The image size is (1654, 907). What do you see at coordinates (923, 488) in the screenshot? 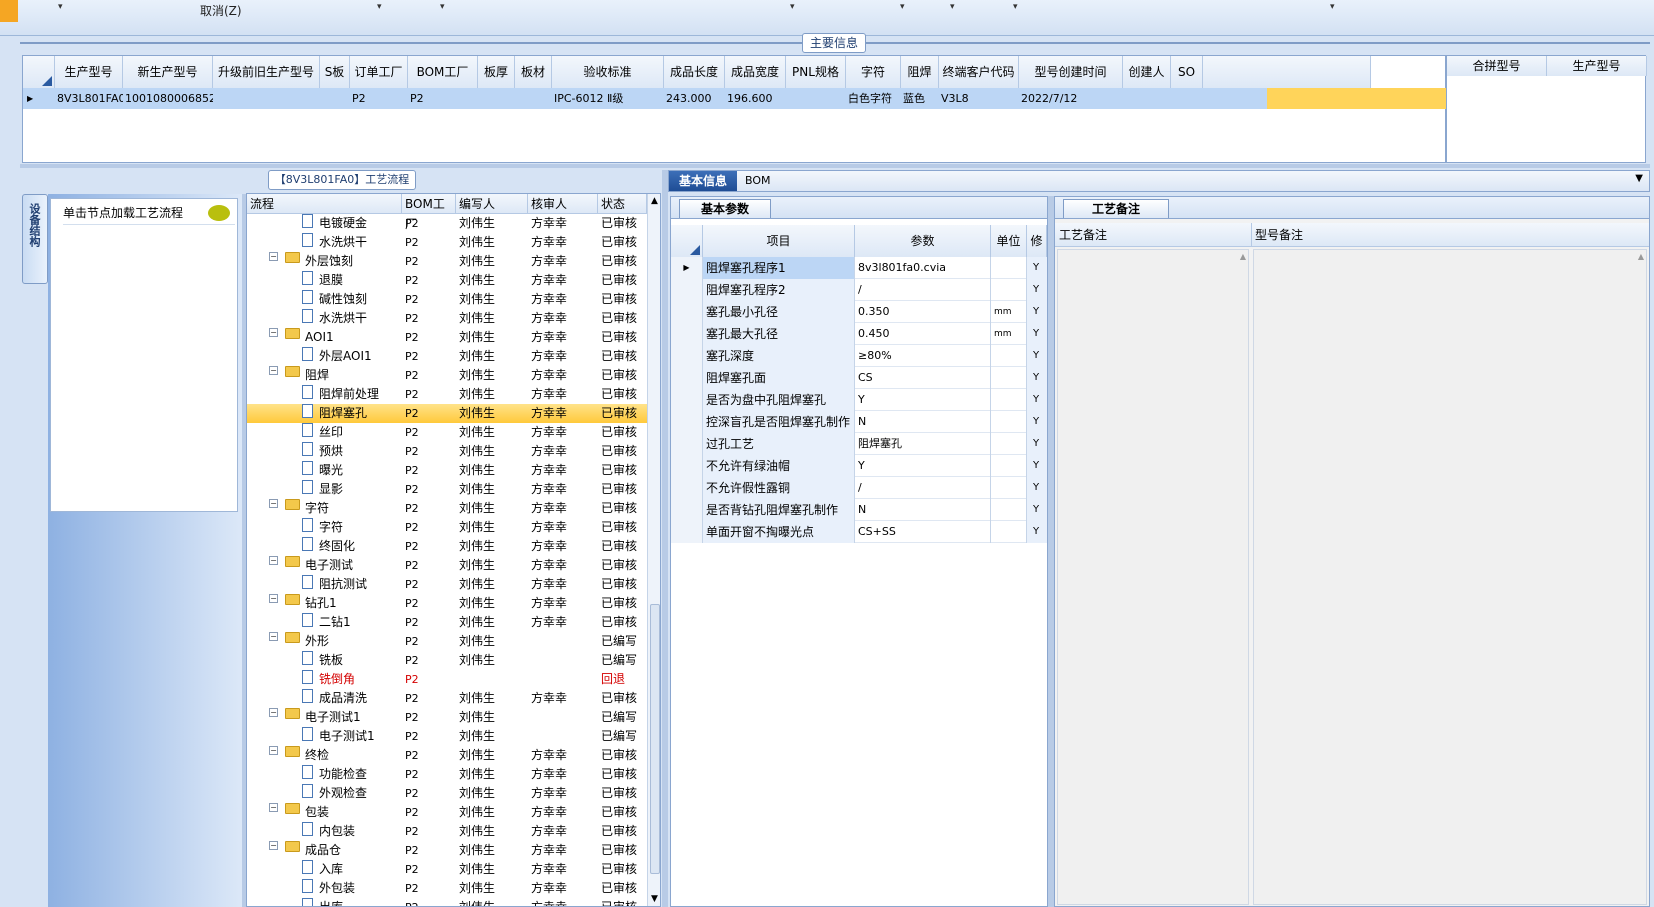
I see `param-value: /` at bounding box center [923, 488].